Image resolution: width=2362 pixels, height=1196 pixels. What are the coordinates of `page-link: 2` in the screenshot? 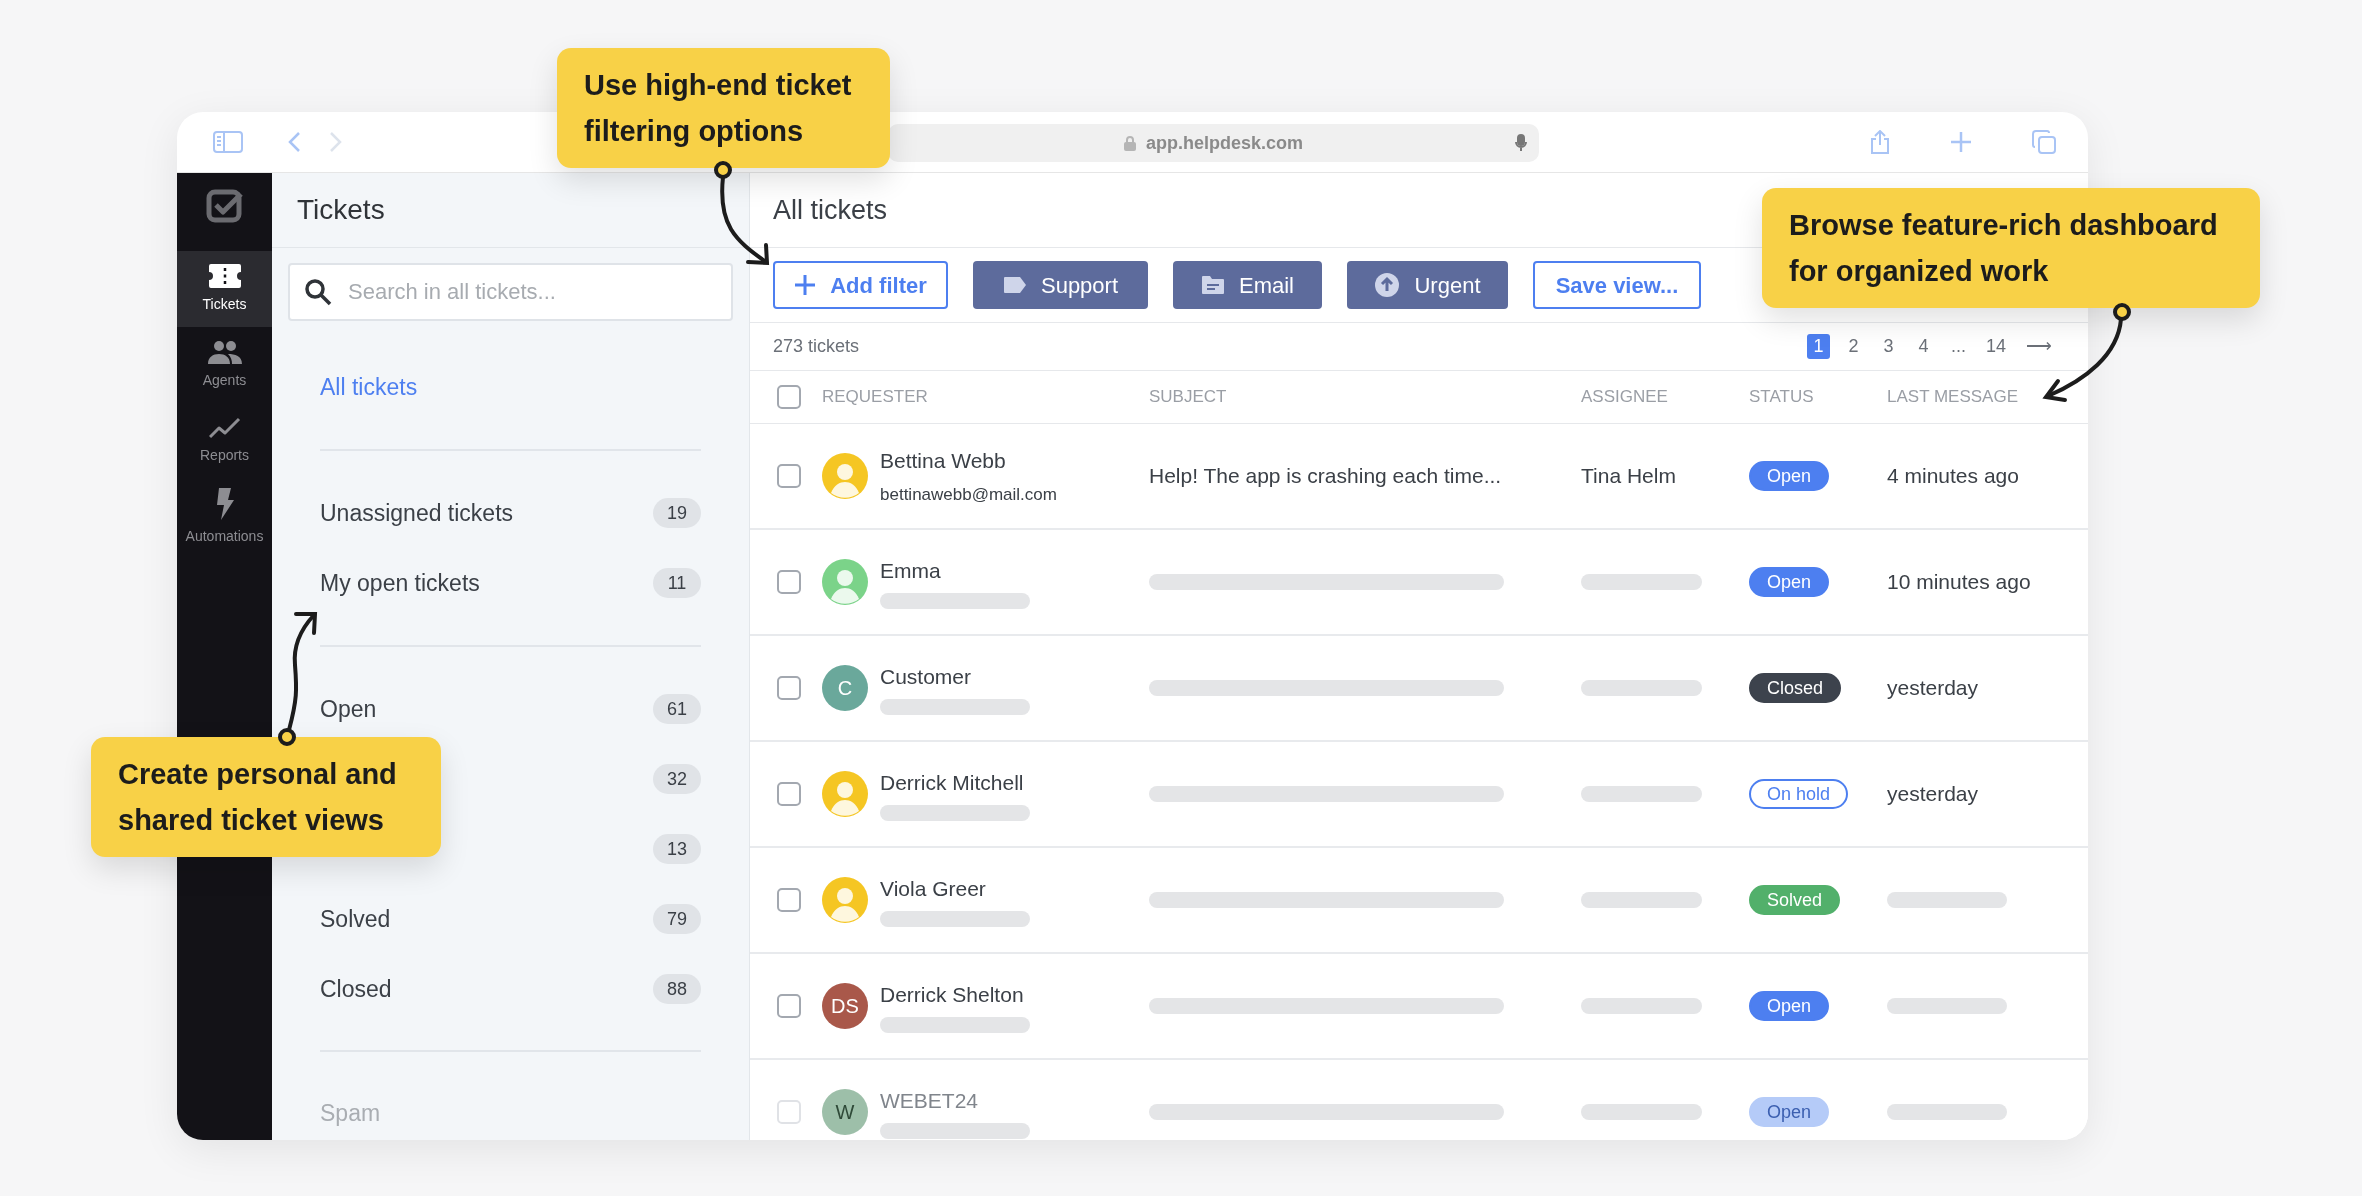 It's located at (1853, 346).